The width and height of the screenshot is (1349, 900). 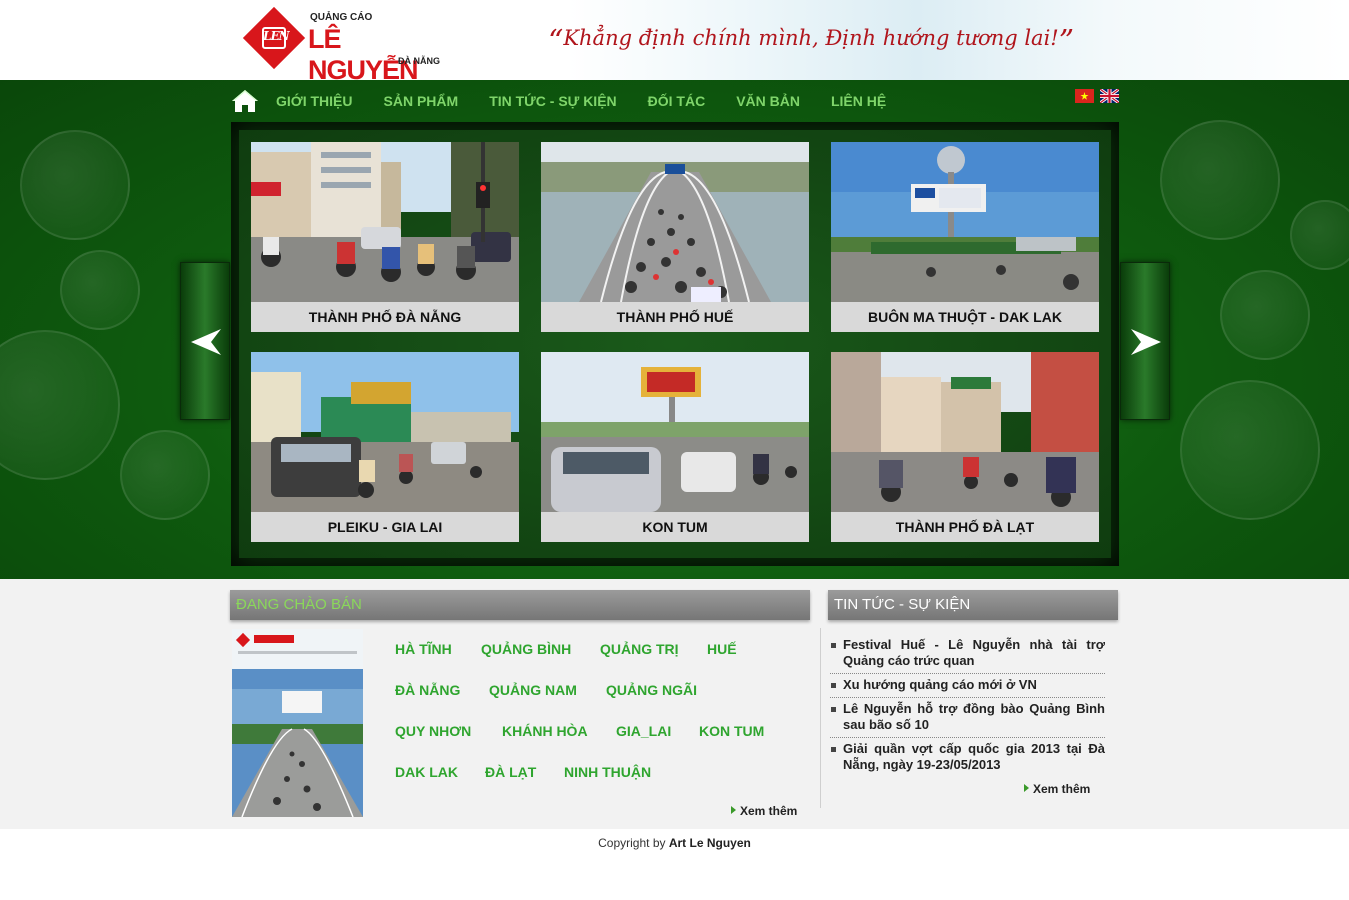 What do you see at coordinates (965, 222) in the screenshot?
I see `photo-buon-ma-thuot` at bounding box center [965, 222].